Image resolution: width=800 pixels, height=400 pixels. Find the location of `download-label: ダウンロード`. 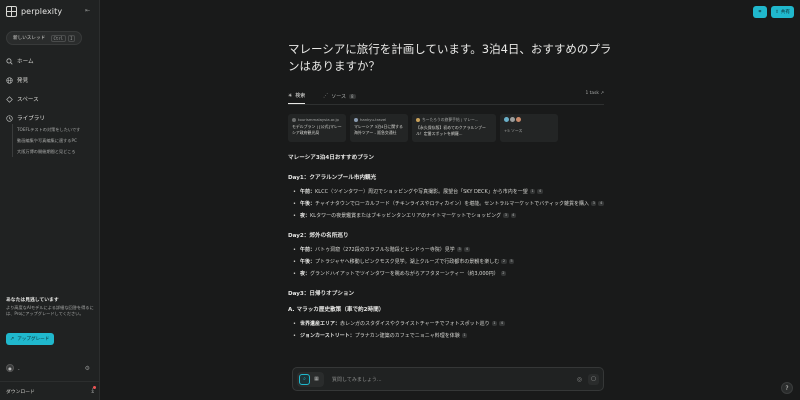

download-label: ダウンロード is located at coordinates (20, 392).